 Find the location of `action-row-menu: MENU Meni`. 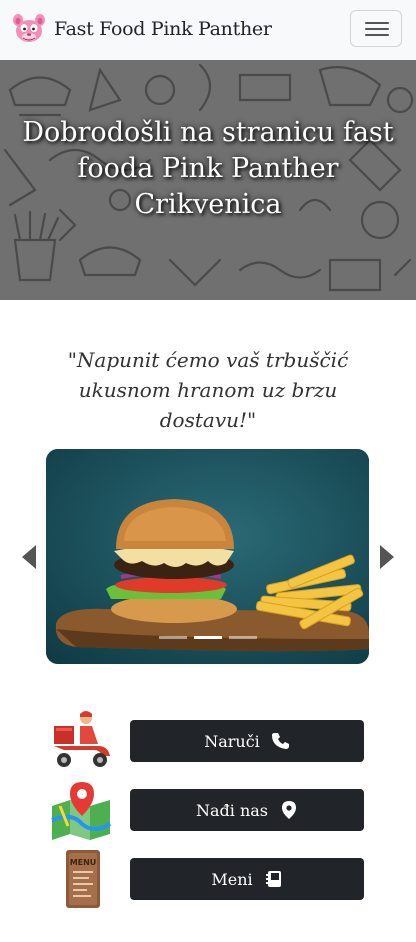

action-row-menu: MENU Meni is located at coordinates (208, 878).